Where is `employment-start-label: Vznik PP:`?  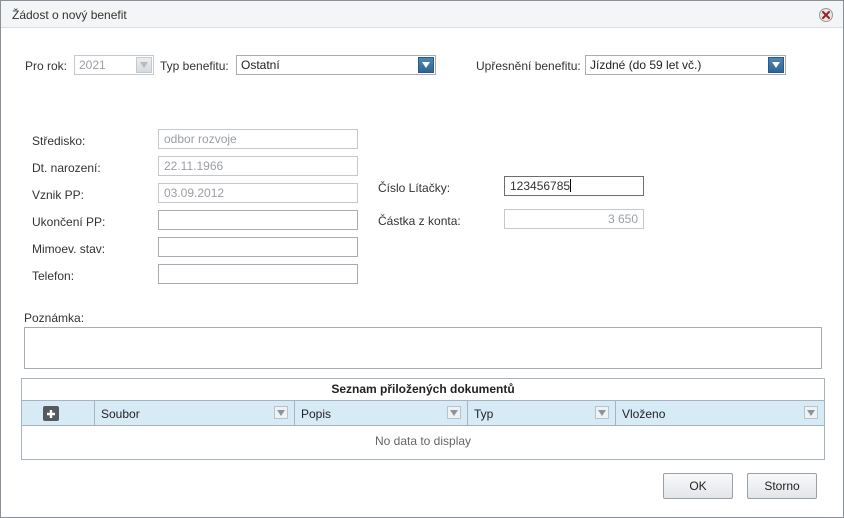 employment-start-label: Vznik PP: is located at coordinates (58, 195).